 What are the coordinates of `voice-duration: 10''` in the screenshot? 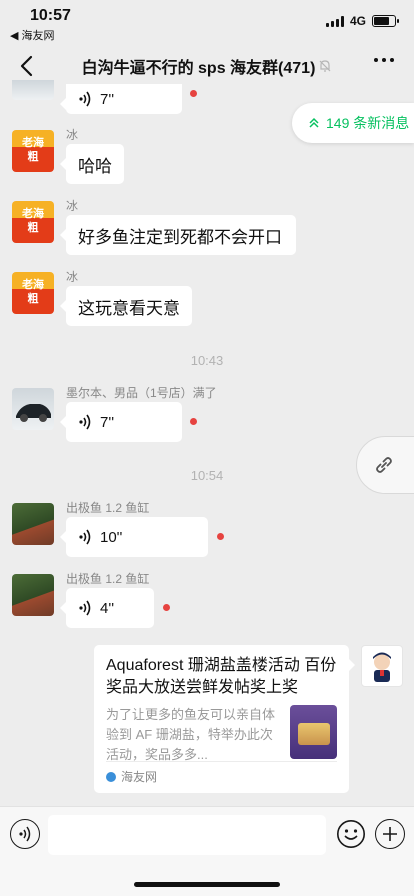 It's located at (111, 537).